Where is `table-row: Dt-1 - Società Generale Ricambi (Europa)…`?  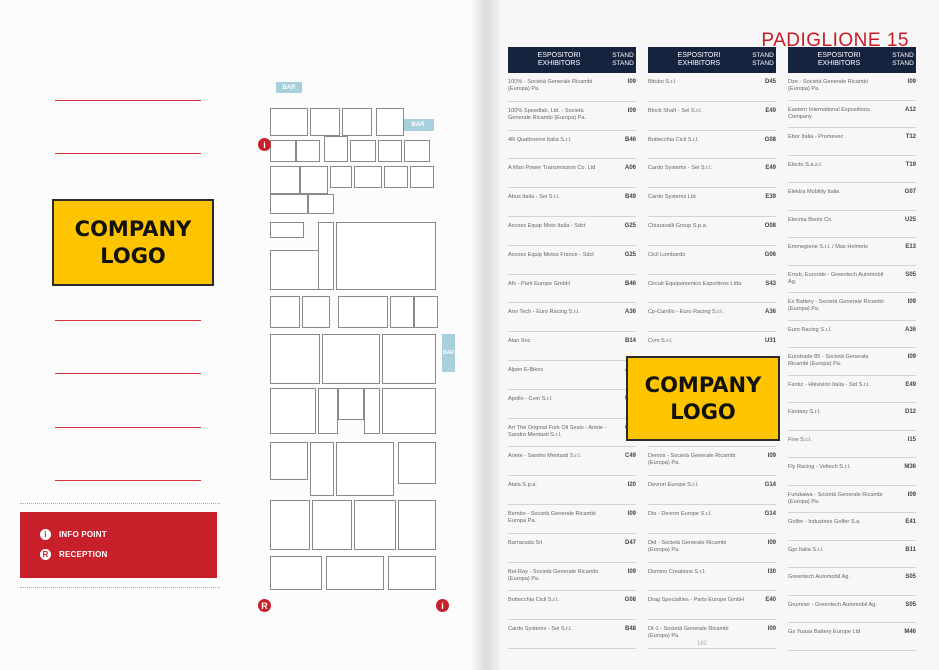 table-row: Dt-1 - Società Generale Ricambi (Europa)… is located at coordinates (712, 634).